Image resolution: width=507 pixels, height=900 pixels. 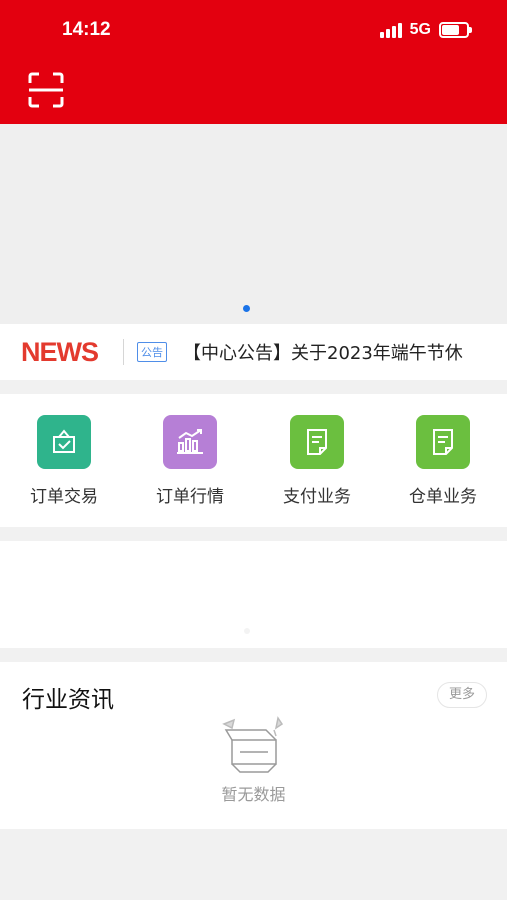 I want to click on network-label: 5G, so click(x=420, y=29).